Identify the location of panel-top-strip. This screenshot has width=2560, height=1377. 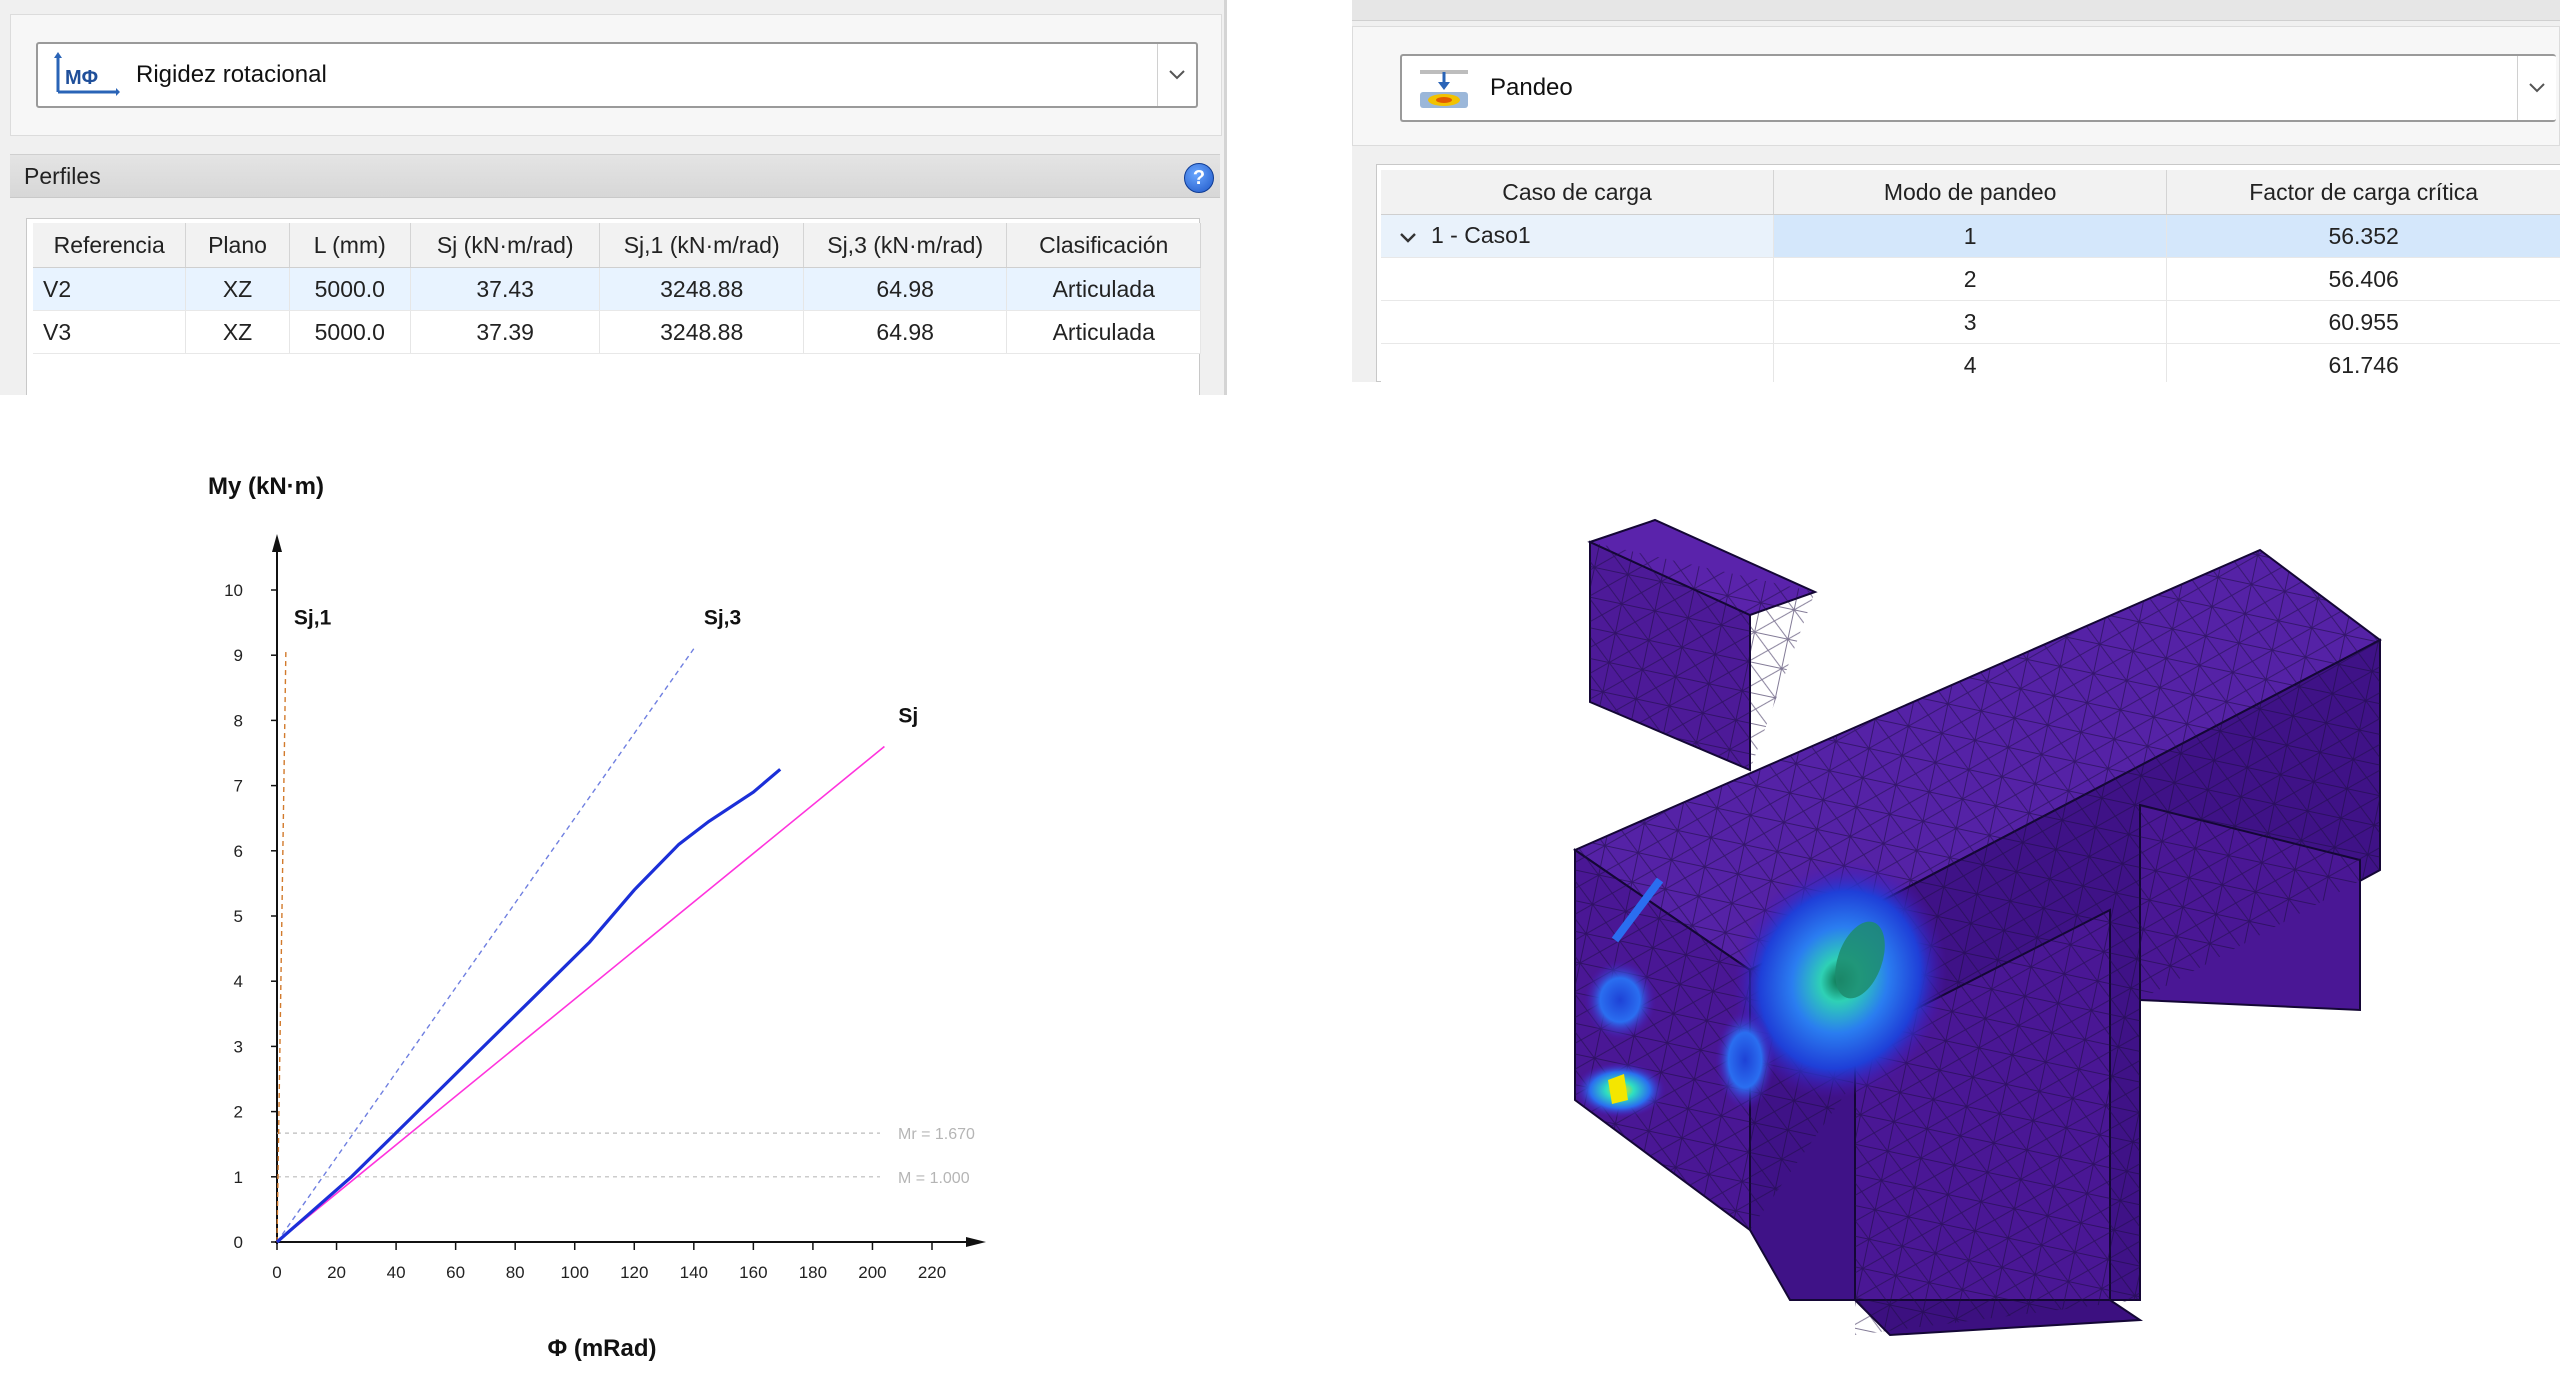
(1956, 10).